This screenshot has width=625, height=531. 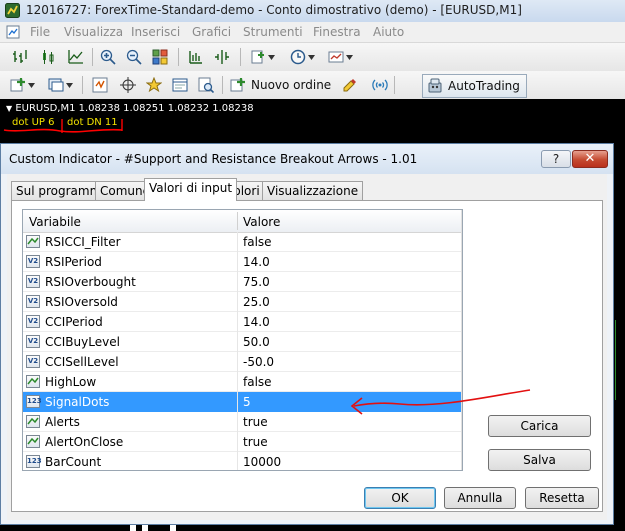 I want to click on chart-candle-fragment, so click(x=617, y=360).